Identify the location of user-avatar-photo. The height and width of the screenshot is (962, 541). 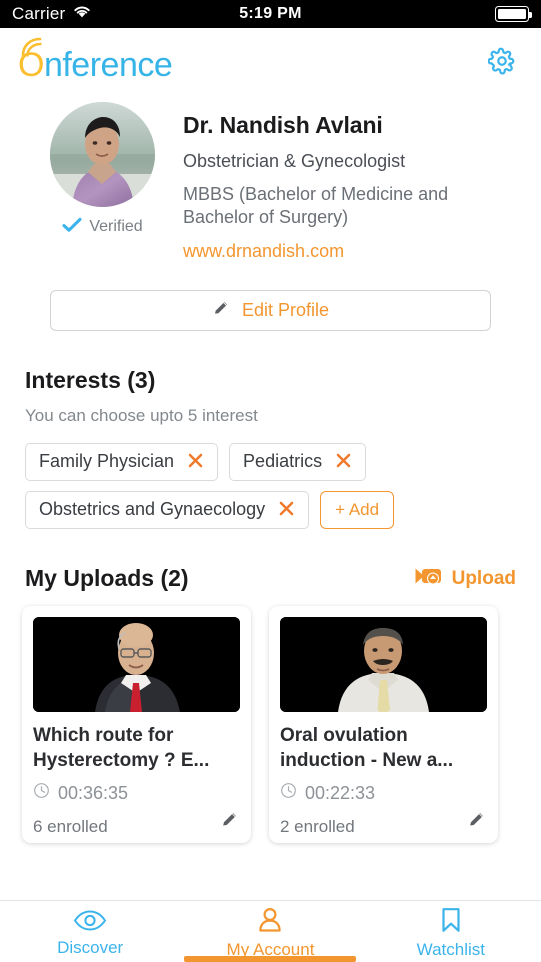
(102, 154).